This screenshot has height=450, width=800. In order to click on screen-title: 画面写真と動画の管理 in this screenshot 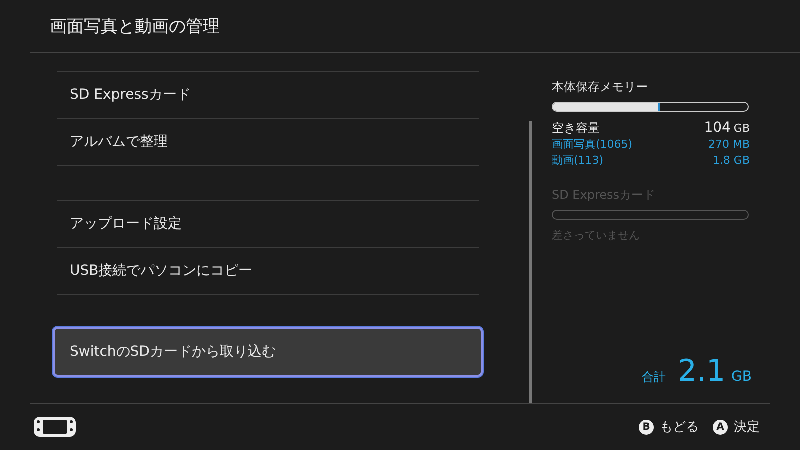, I will do `click(135, 27)`.